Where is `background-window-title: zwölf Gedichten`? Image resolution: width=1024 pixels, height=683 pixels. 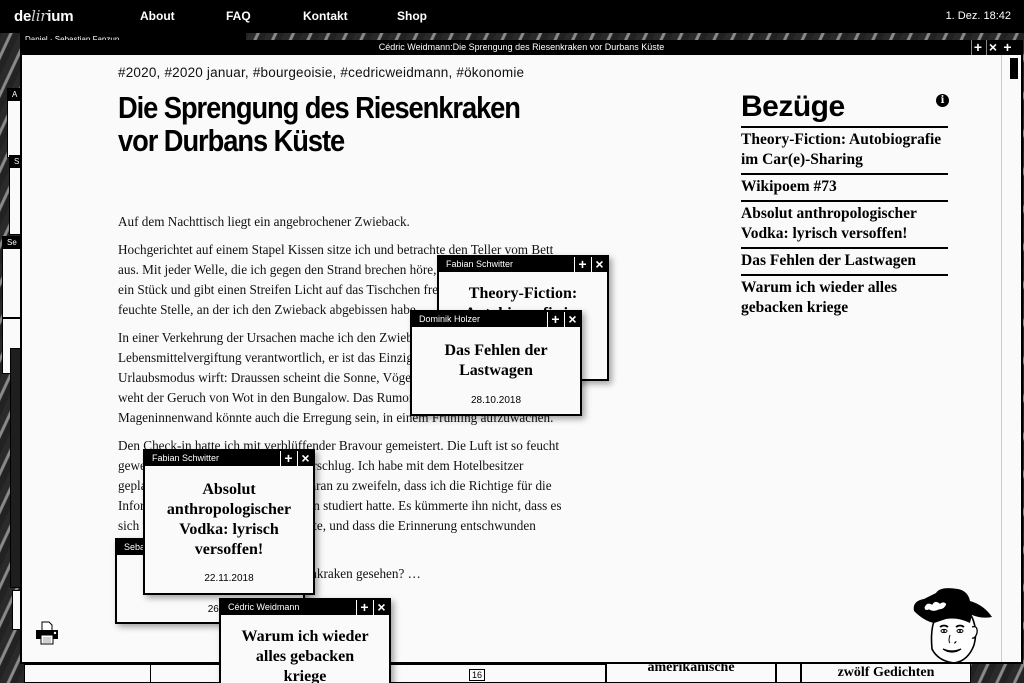
background-window-title: zwölf Gedichten is located at coordinates (886, 672).